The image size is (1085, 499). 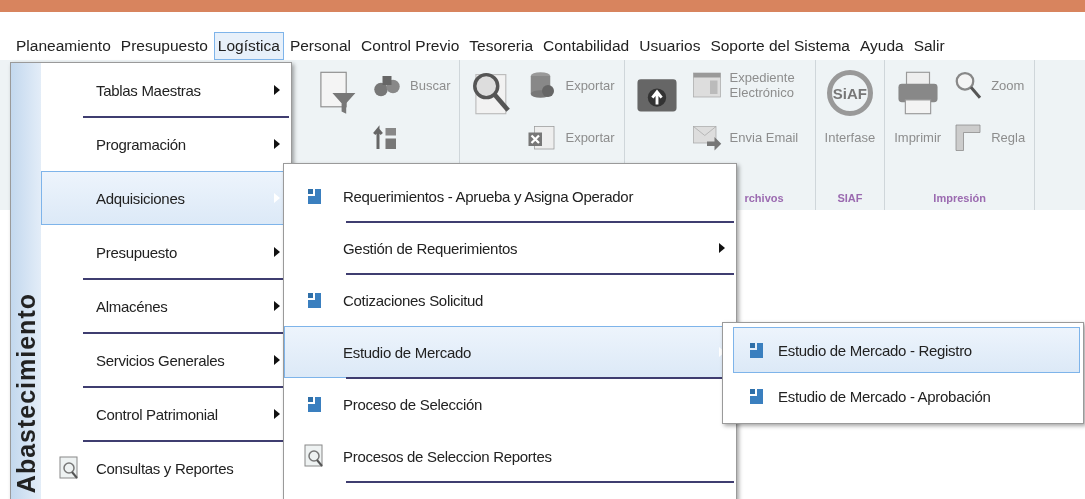 What do you see at coordinates (248, 46) in the screenshot?
I see `menu-bar-item: Logística` at bounding box center [248, 46].